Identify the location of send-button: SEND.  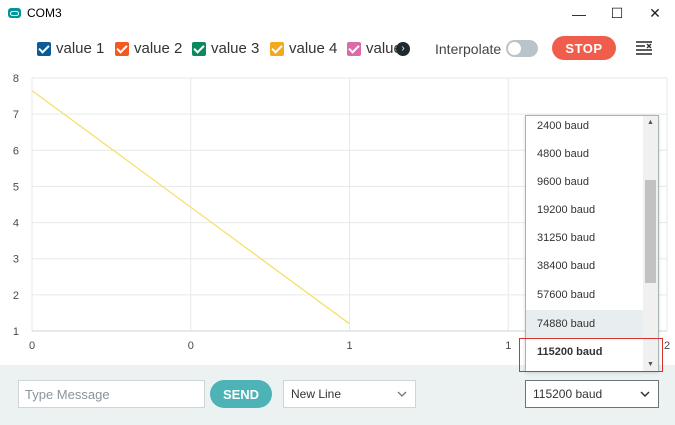
(241, 394).